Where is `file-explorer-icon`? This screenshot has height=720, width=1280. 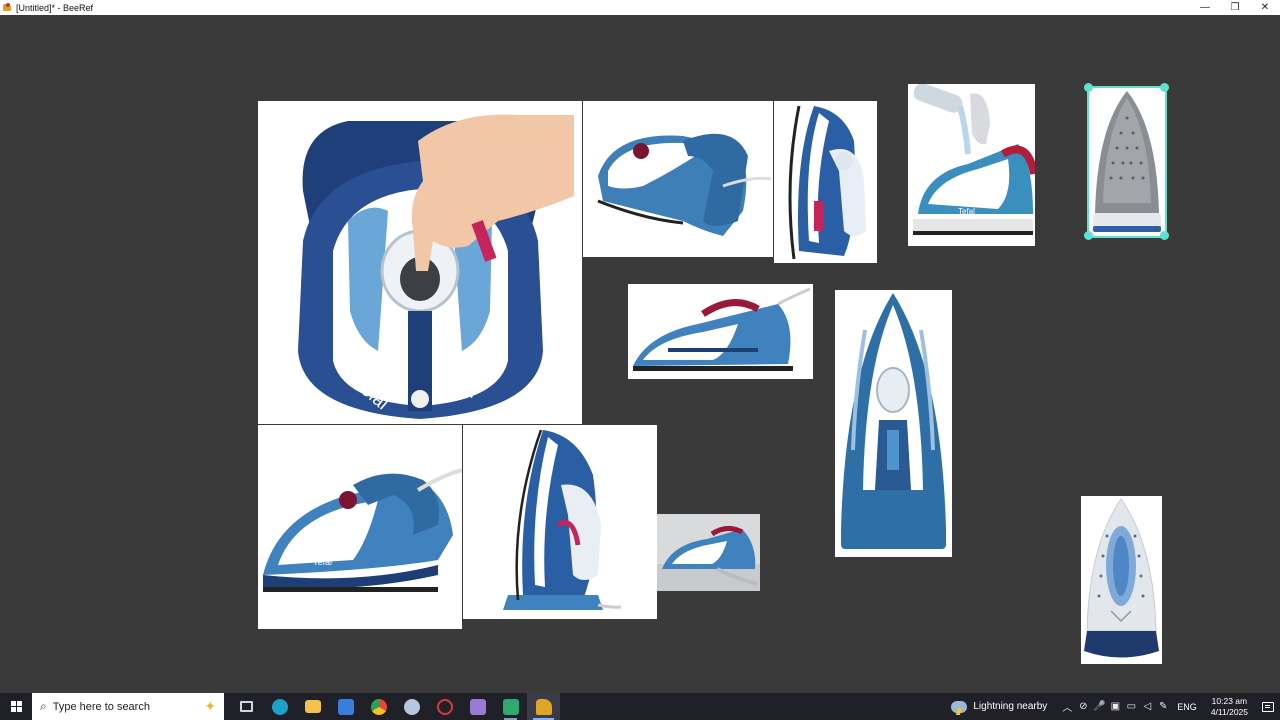 file-explorer-icon is located at coordinates (312, 706).